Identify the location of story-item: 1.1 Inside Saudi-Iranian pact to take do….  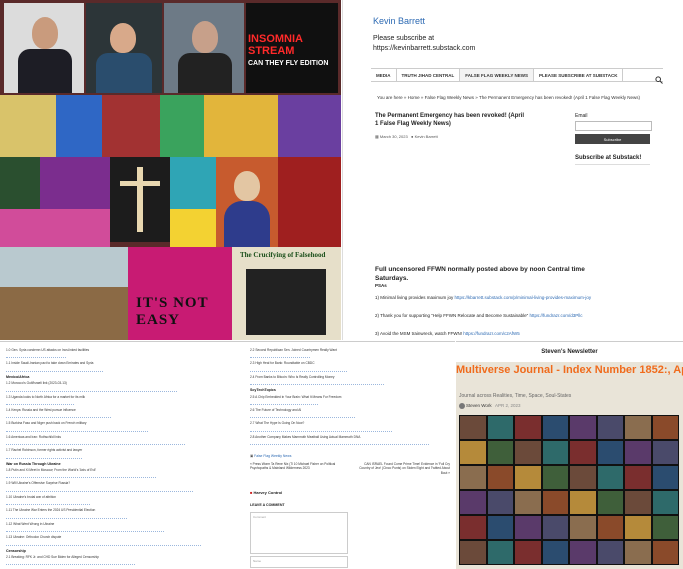
(116, 363).